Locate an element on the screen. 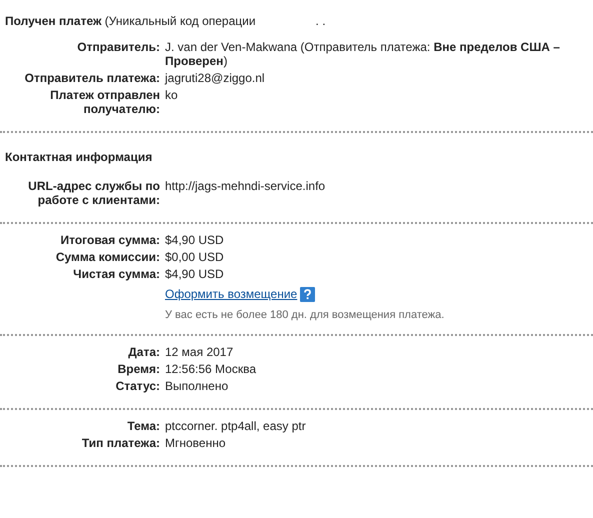 This screenshot has width=593, height=518. field-value: Выполнено is located at coordinates (196, 386).